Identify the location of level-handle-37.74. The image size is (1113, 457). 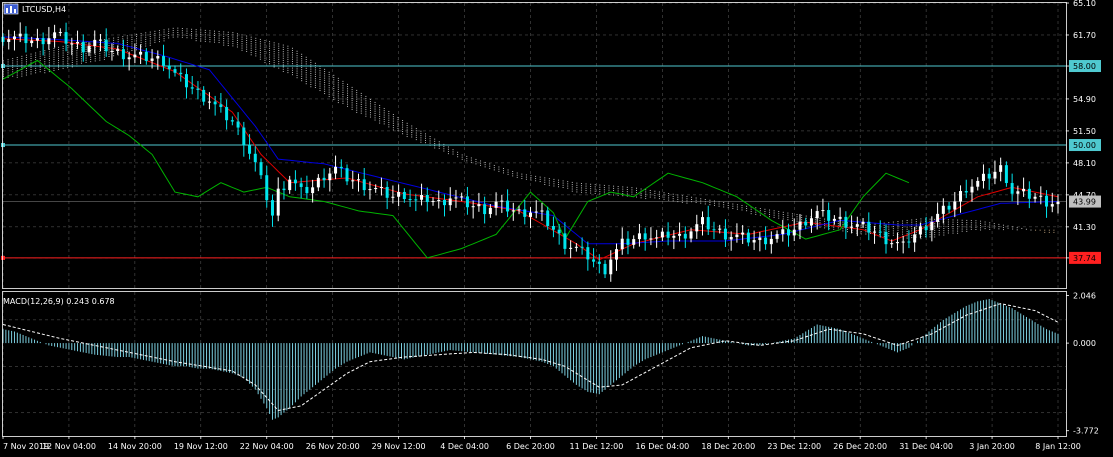
(3, 257).